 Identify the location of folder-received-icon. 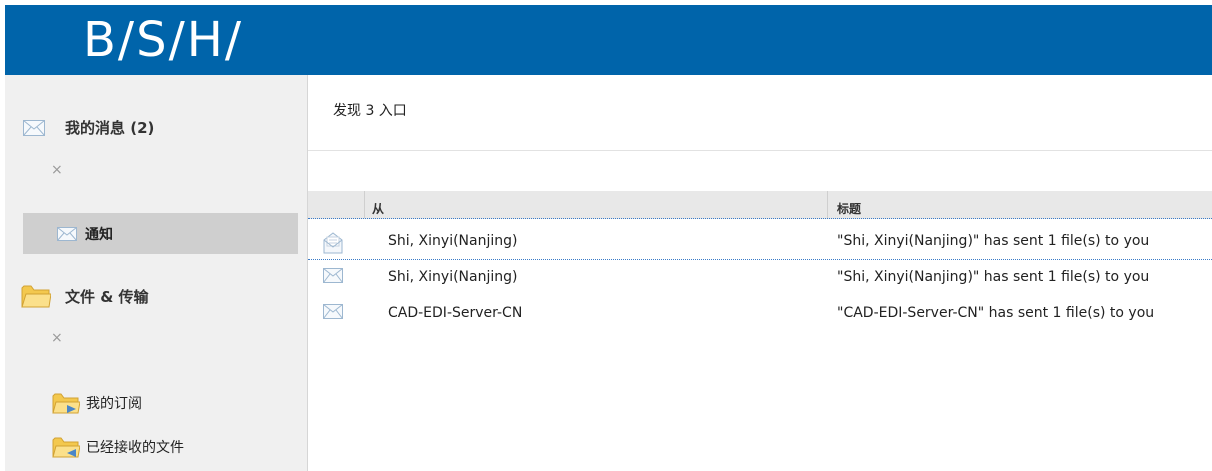
(66, 447).